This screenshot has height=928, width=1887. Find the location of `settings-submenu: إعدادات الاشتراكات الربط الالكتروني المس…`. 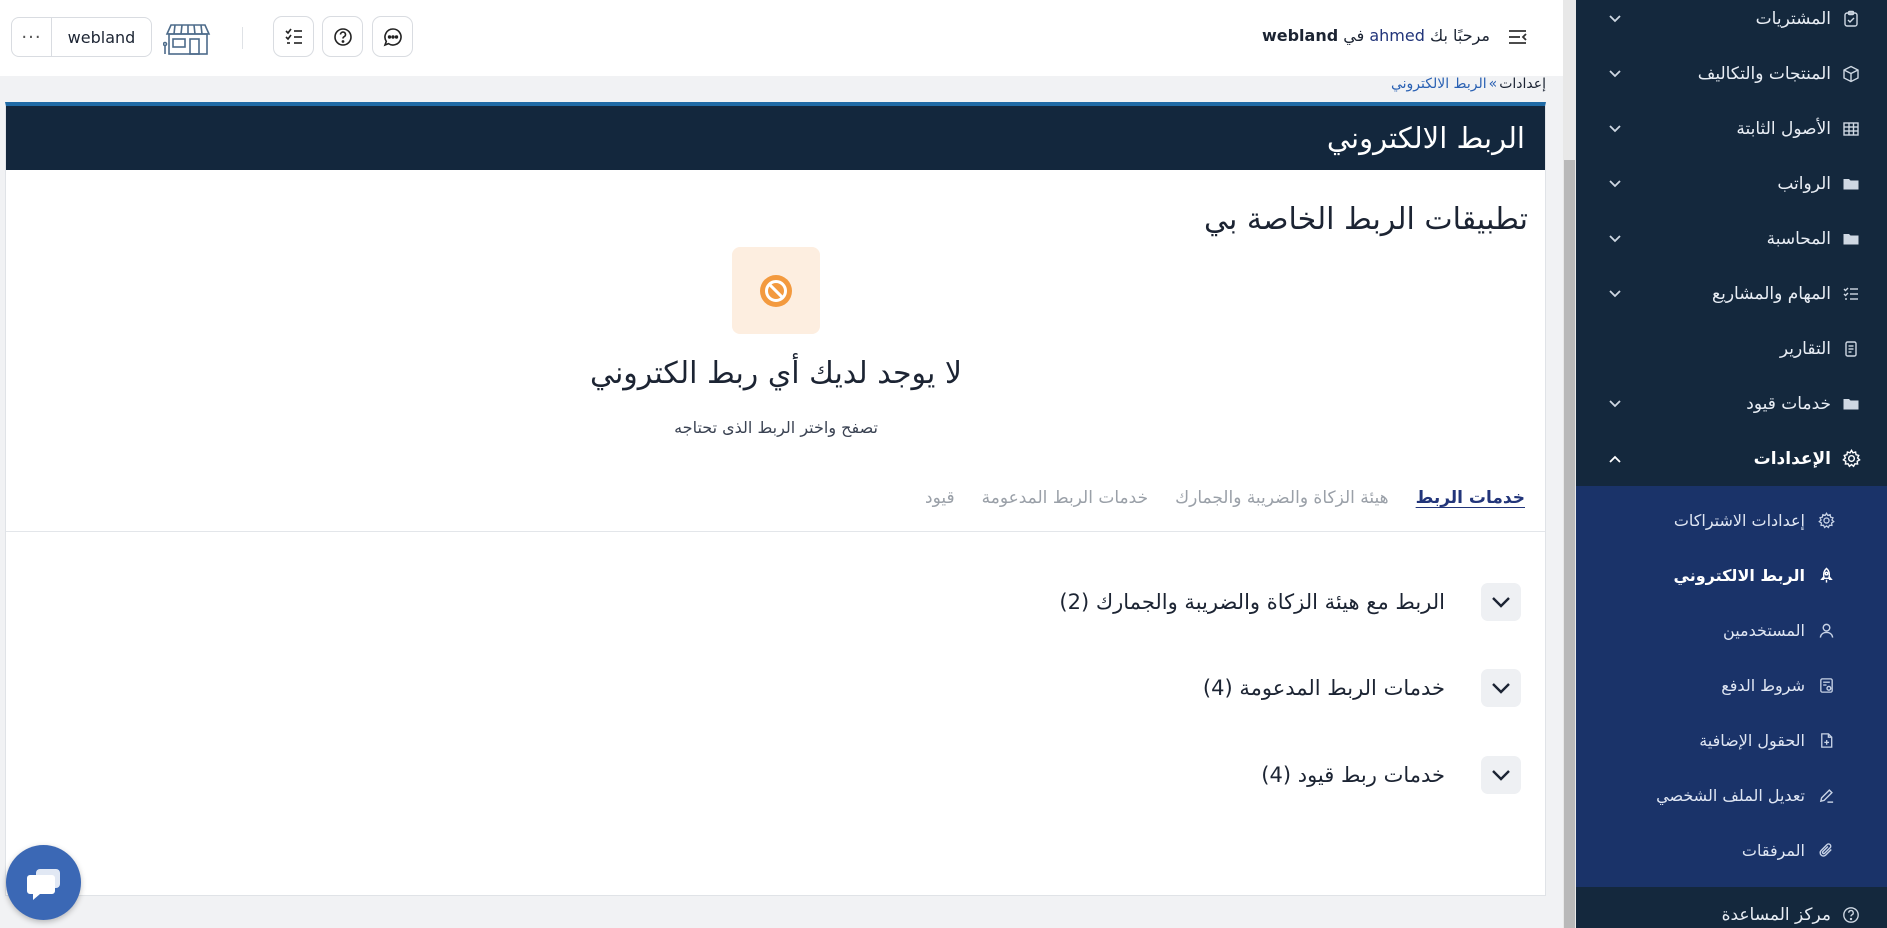

settings-submenu: إعدادات الاشتراكات الربط الالكتروني المس… is located at coordinates (1731, 686).